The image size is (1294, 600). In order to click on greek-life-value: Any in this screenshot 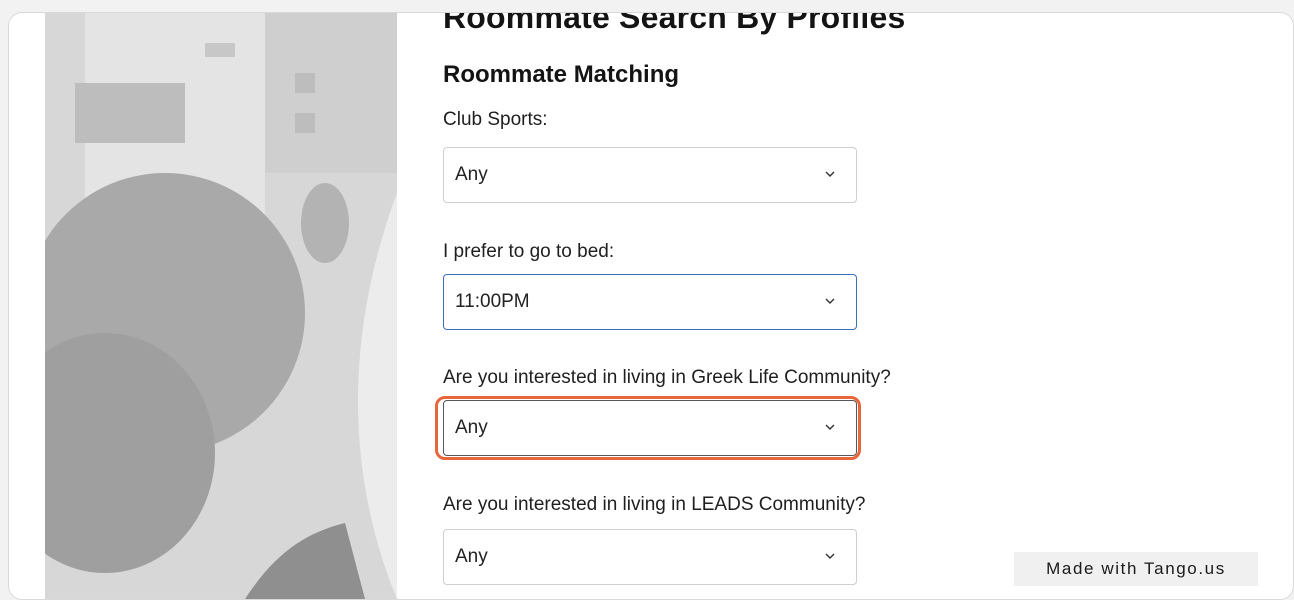, I will do `click(471, 427)`.